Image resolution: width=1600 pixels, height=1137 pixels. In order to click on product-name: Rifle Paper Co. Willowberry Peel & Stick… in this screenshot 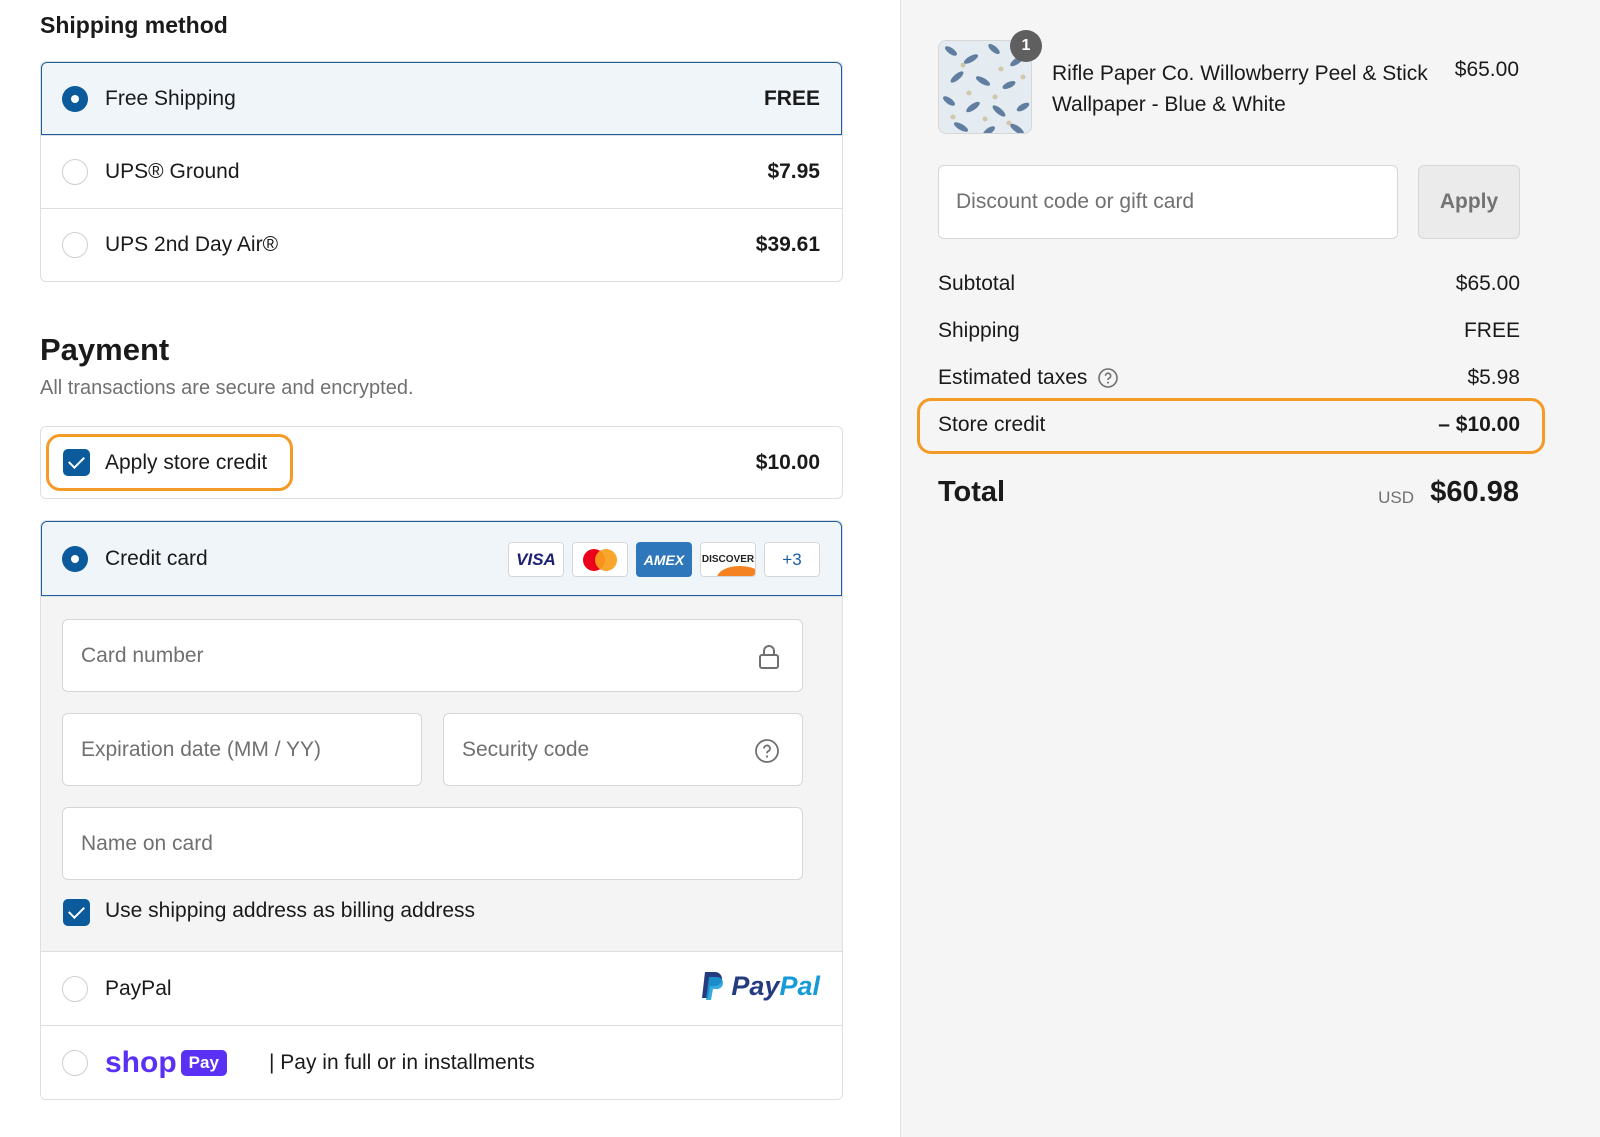, I will do `click(1240, 89)`.